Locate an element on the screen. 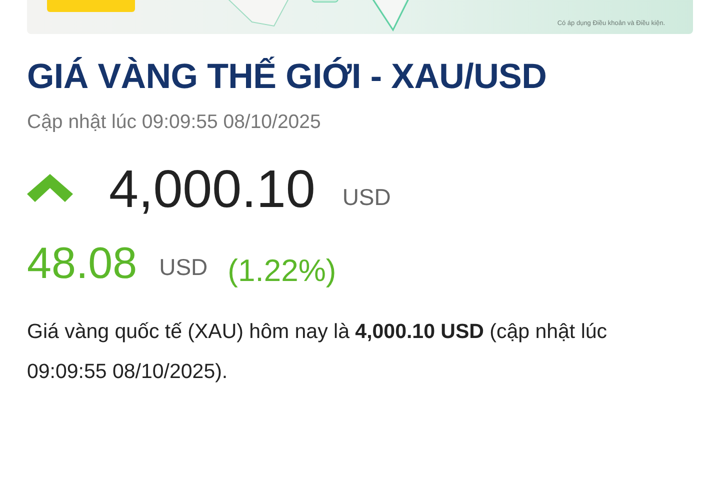  page-title: GIÁ VÀNG THẾ GIỚI - XAU/USD is located at coordinates (287, 77).